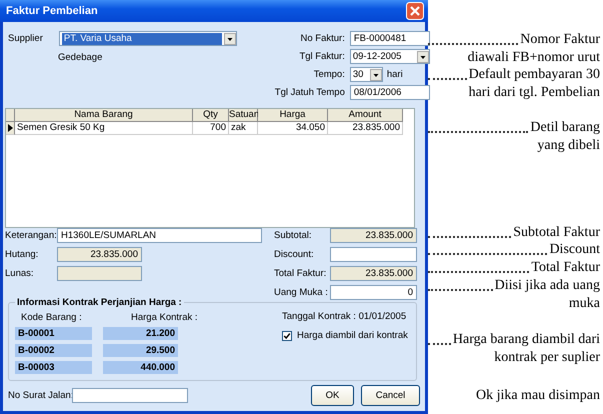 This screenshot has height=414, width=603. What do you see at coordinates (322, 56) in the screenshot?
I see `field-label: Tgl Faktur:` at bounding box center [322, 56].